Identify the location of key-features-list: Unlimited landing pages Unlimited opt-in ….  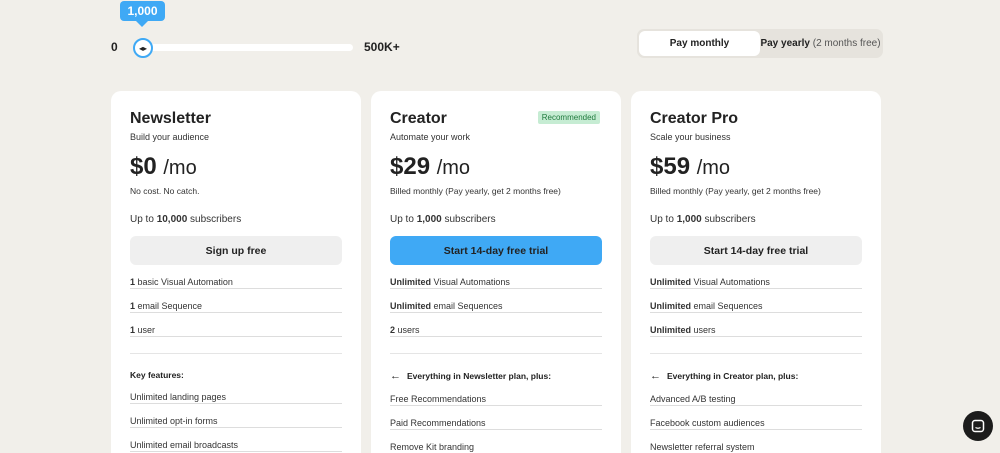
(236, 416).